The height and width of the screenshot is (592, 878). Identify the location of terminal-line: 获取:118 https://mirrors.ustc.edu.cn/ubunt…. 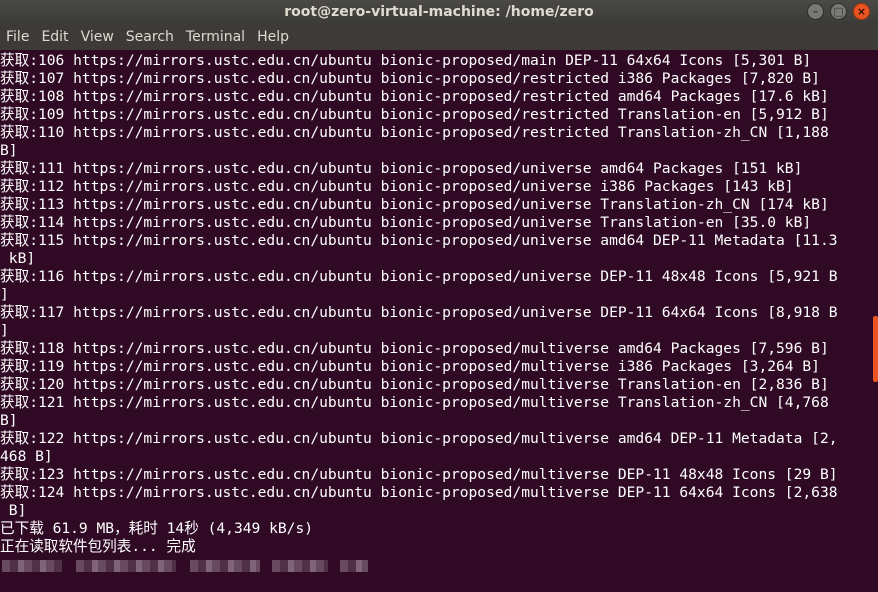
(414, 348).